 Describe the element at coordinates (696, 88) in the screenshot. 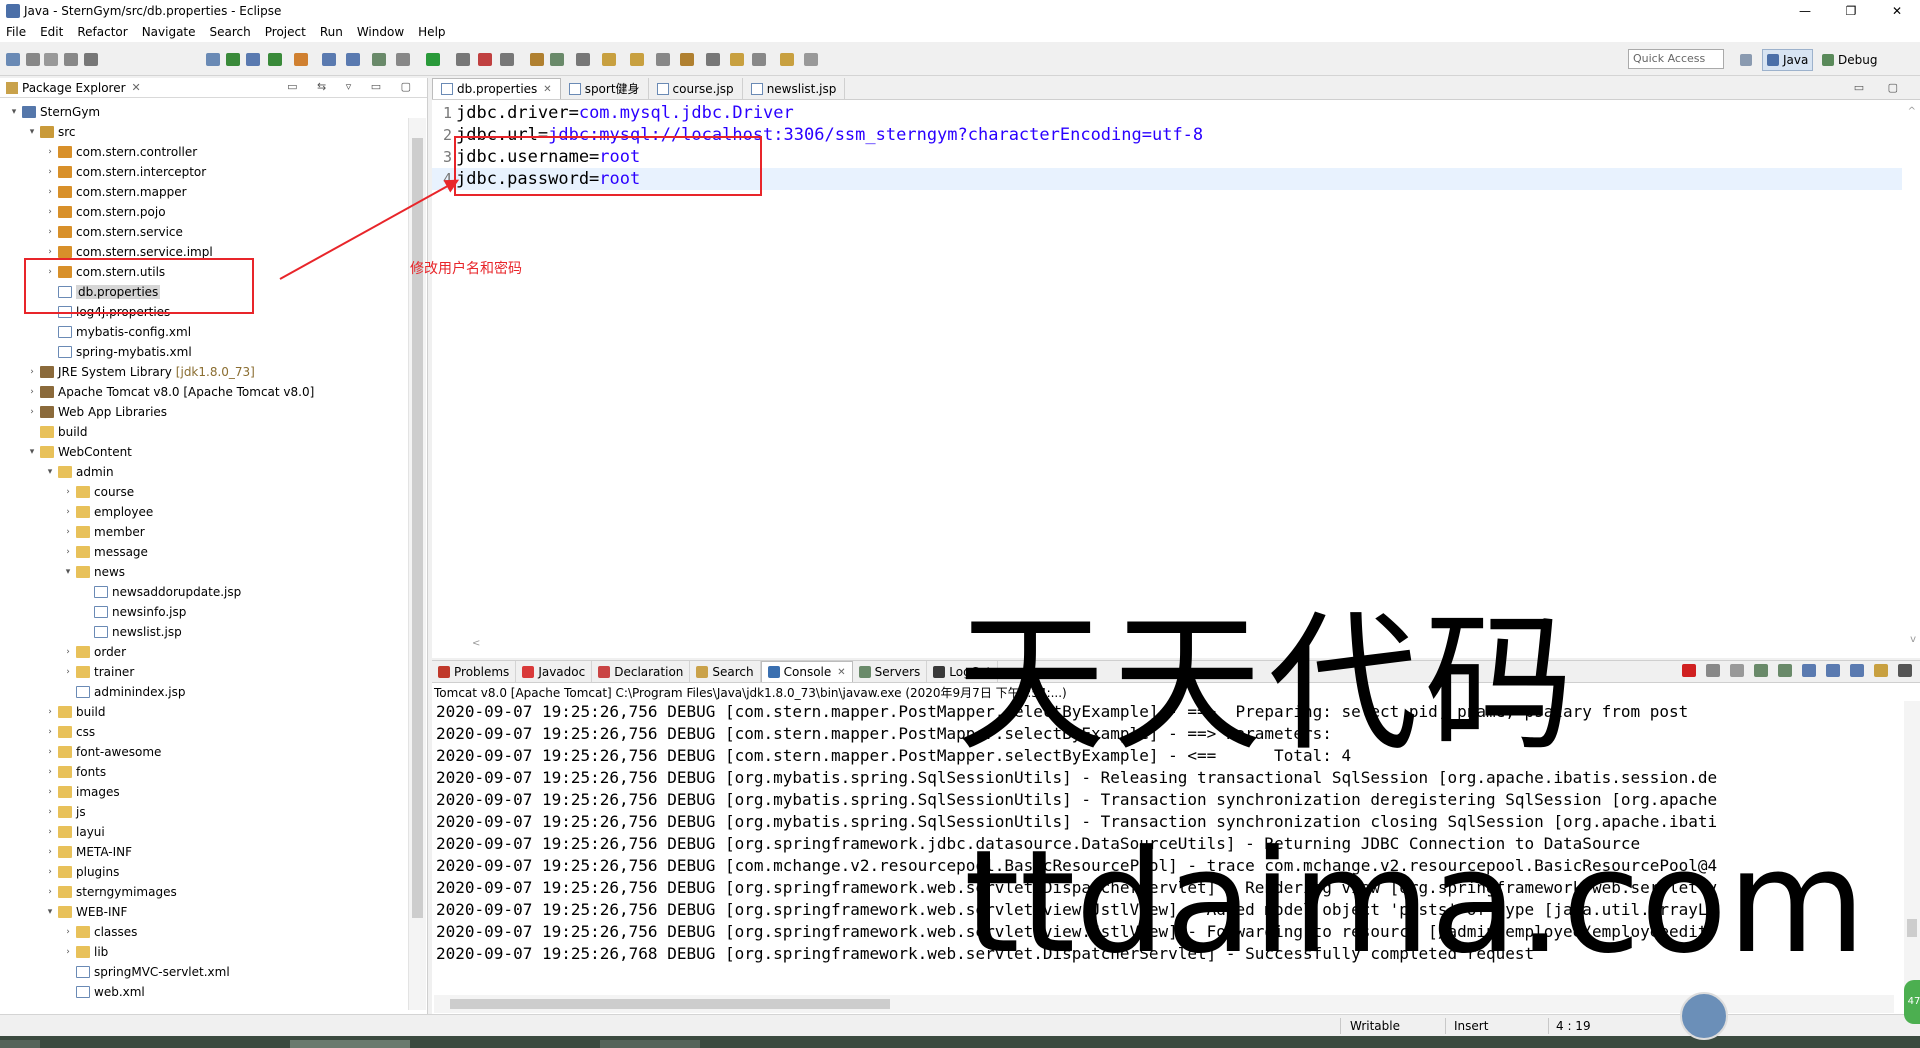

I see `tab-course-jsp: course.jsp` at that location.